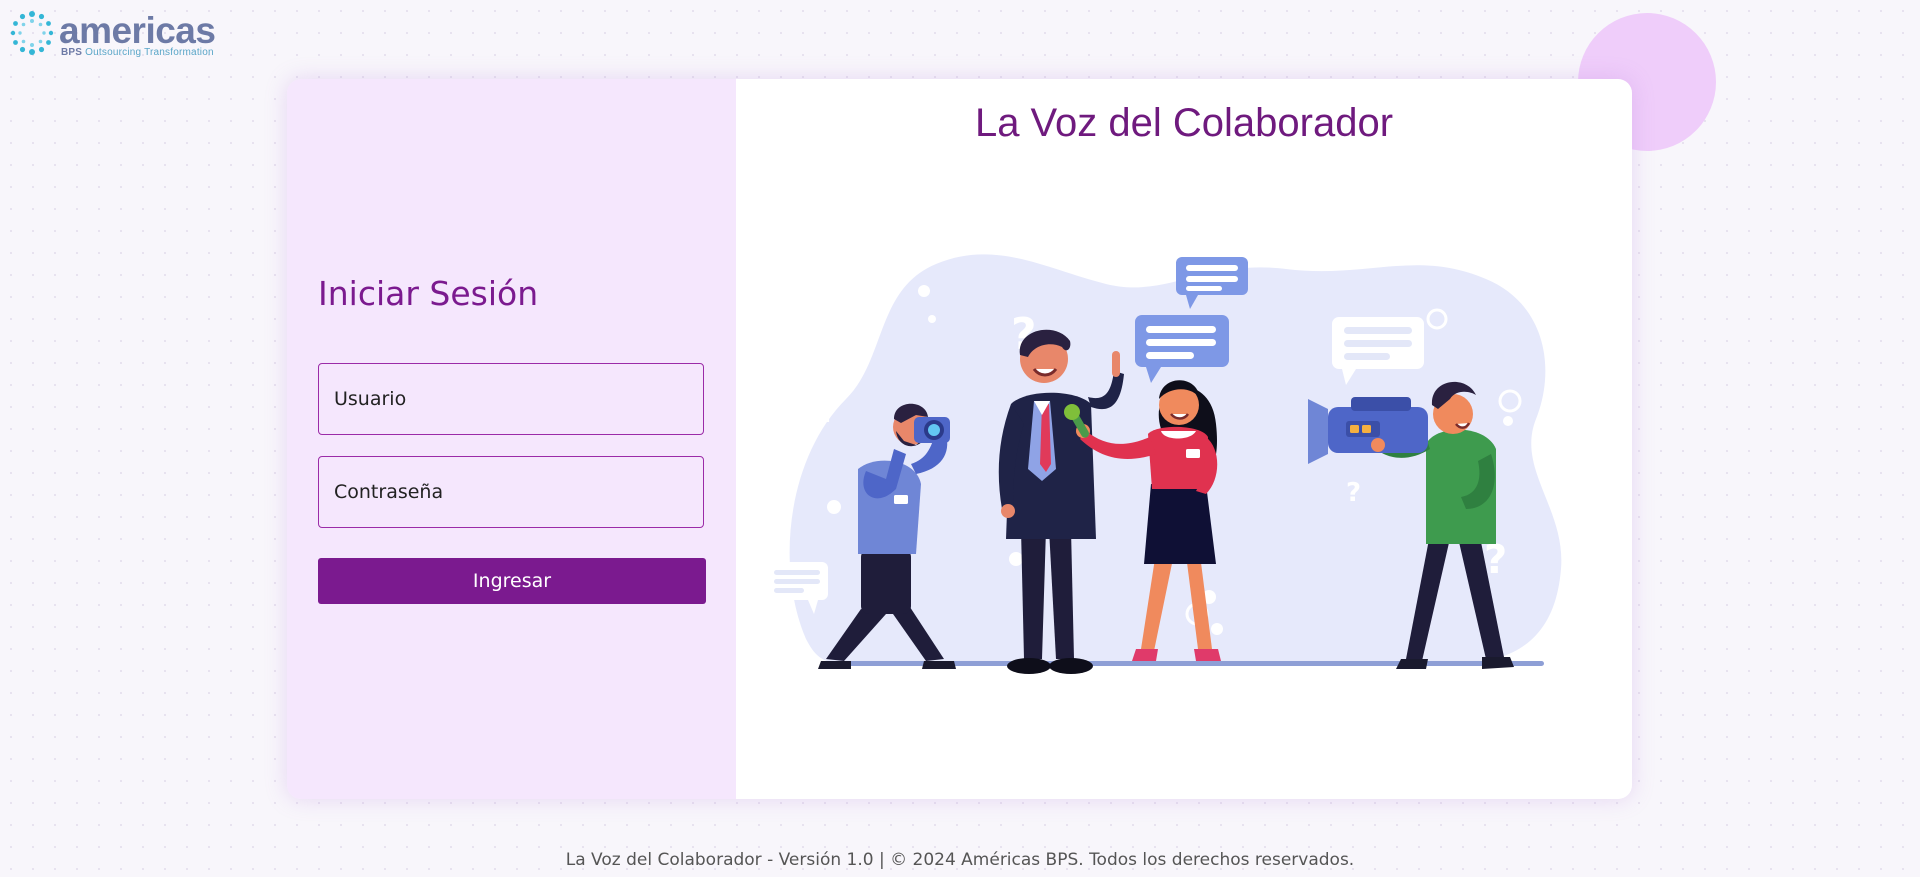 This screenshot has width=1920, height=877. Describe the element at coordinates (1184, 123) in the screenshot. I see `hero-title: La Voz del Colaborador` at that location.